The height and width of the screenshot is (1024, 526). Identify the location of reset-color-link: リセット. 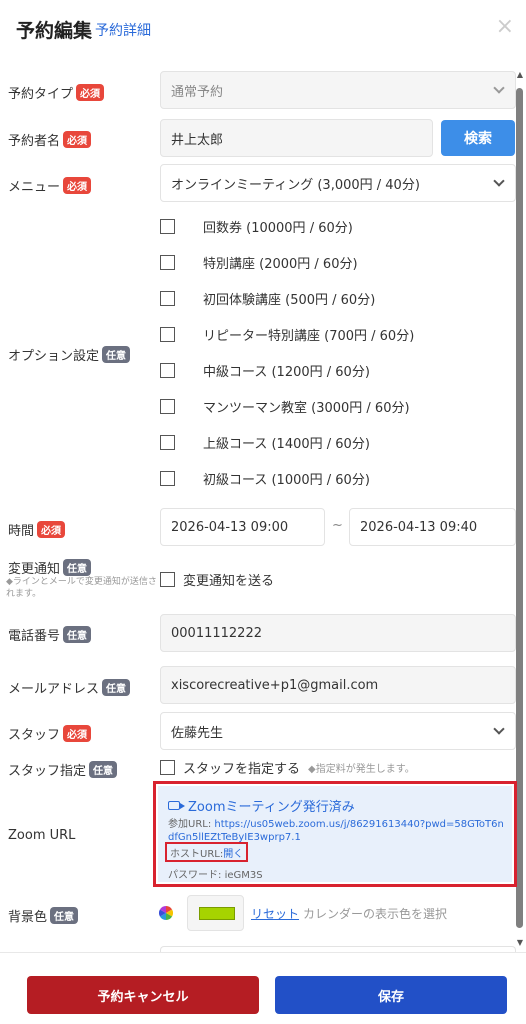
(275, 913).